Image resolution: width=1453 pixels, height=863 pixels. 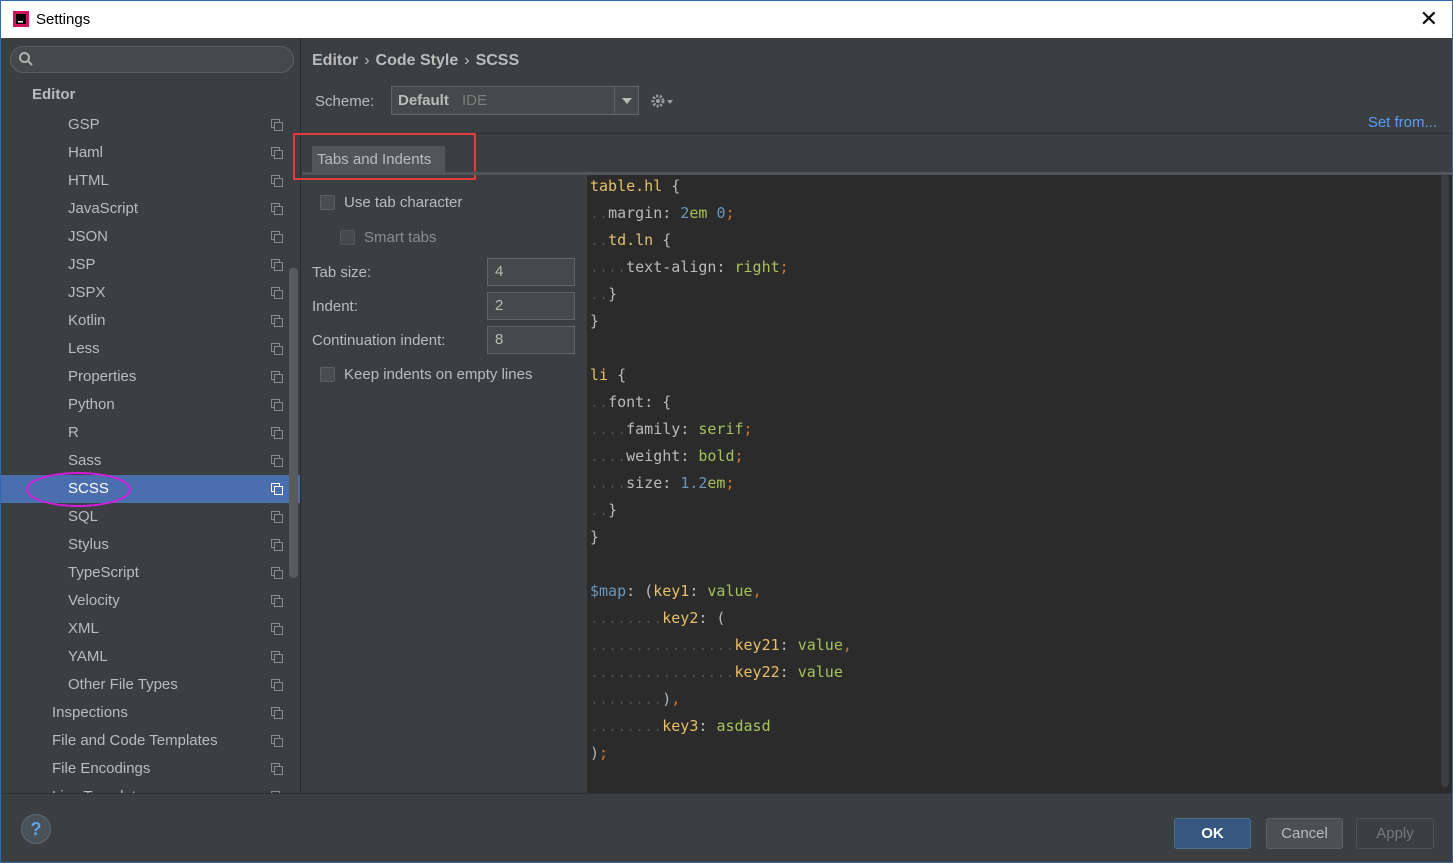 I want to click on sidebar-item-label: Velocity, so click(x=94, y=600).